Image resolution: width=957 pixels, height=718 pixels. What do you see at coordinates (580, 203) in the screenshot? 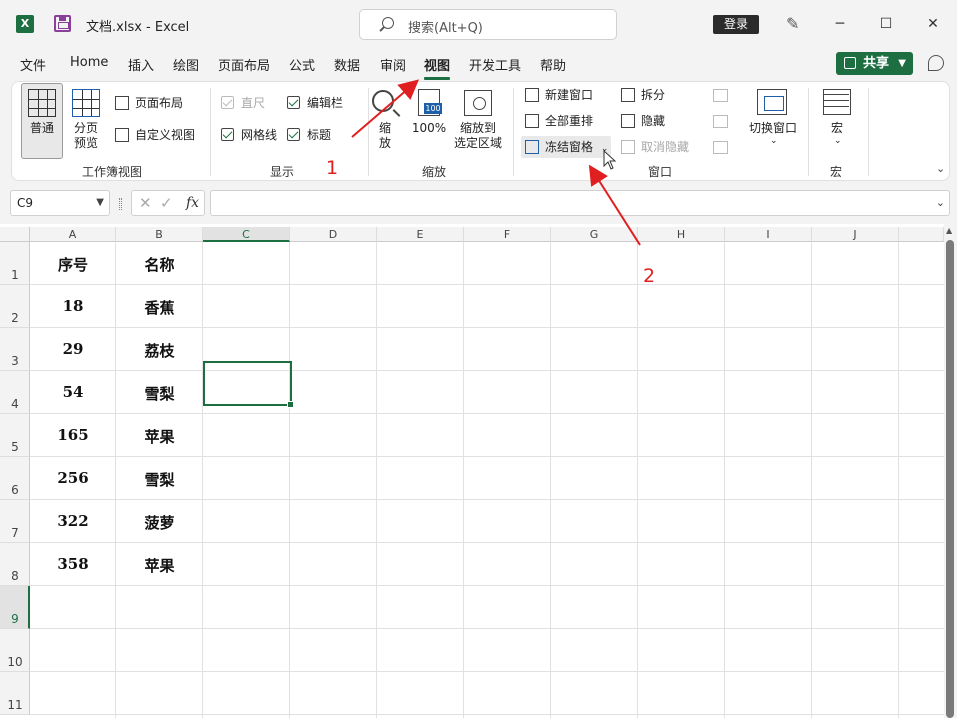
I see `formula-input: ⌄` at bounding box center [580, 203].